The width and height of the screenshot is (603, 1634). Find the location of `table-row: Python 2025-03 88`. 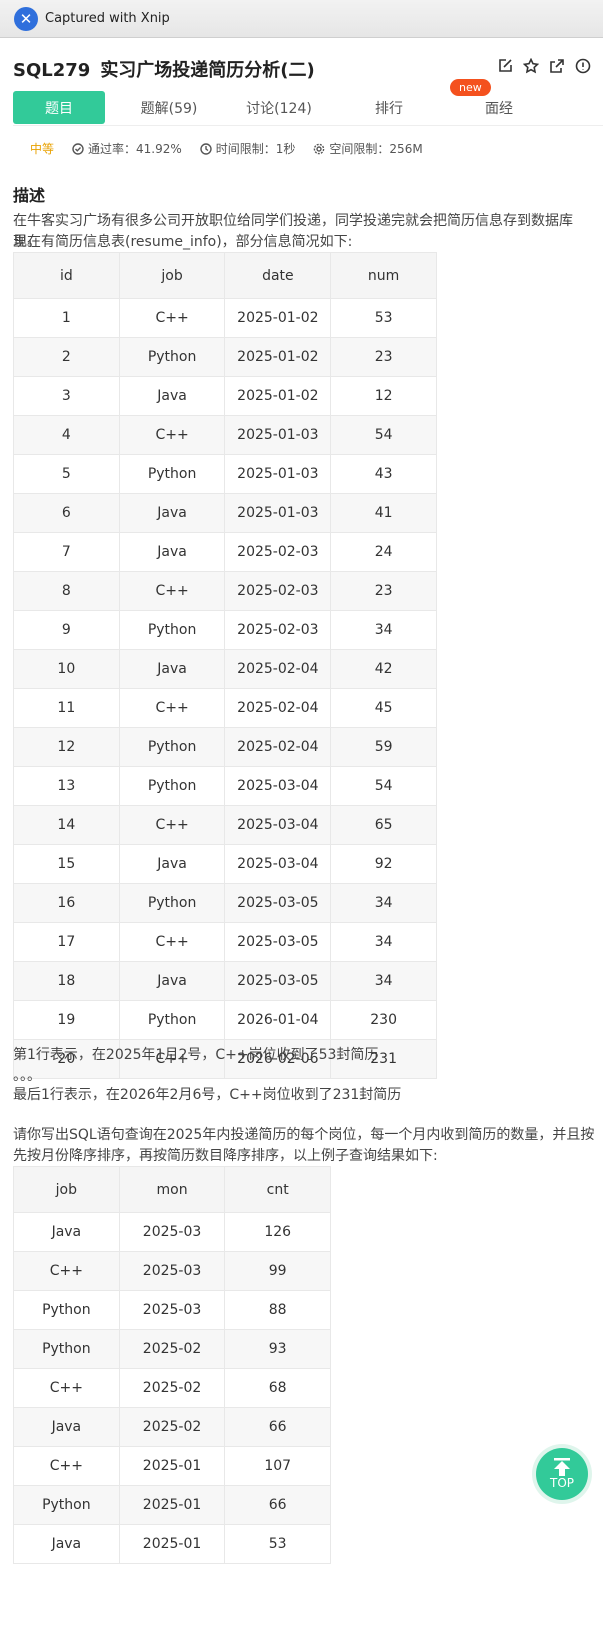

table-row: Python 2025-03 88 is located at coordinates (172, 1310).